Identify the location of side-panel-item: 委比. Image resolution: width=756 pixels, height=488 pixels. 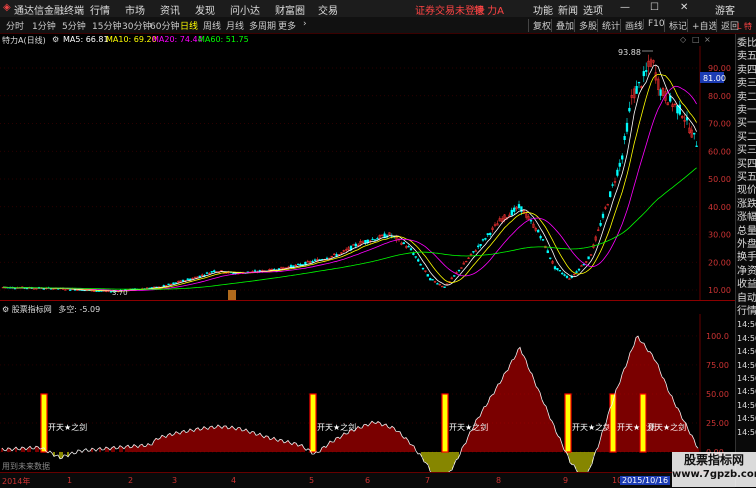
(746, 43).